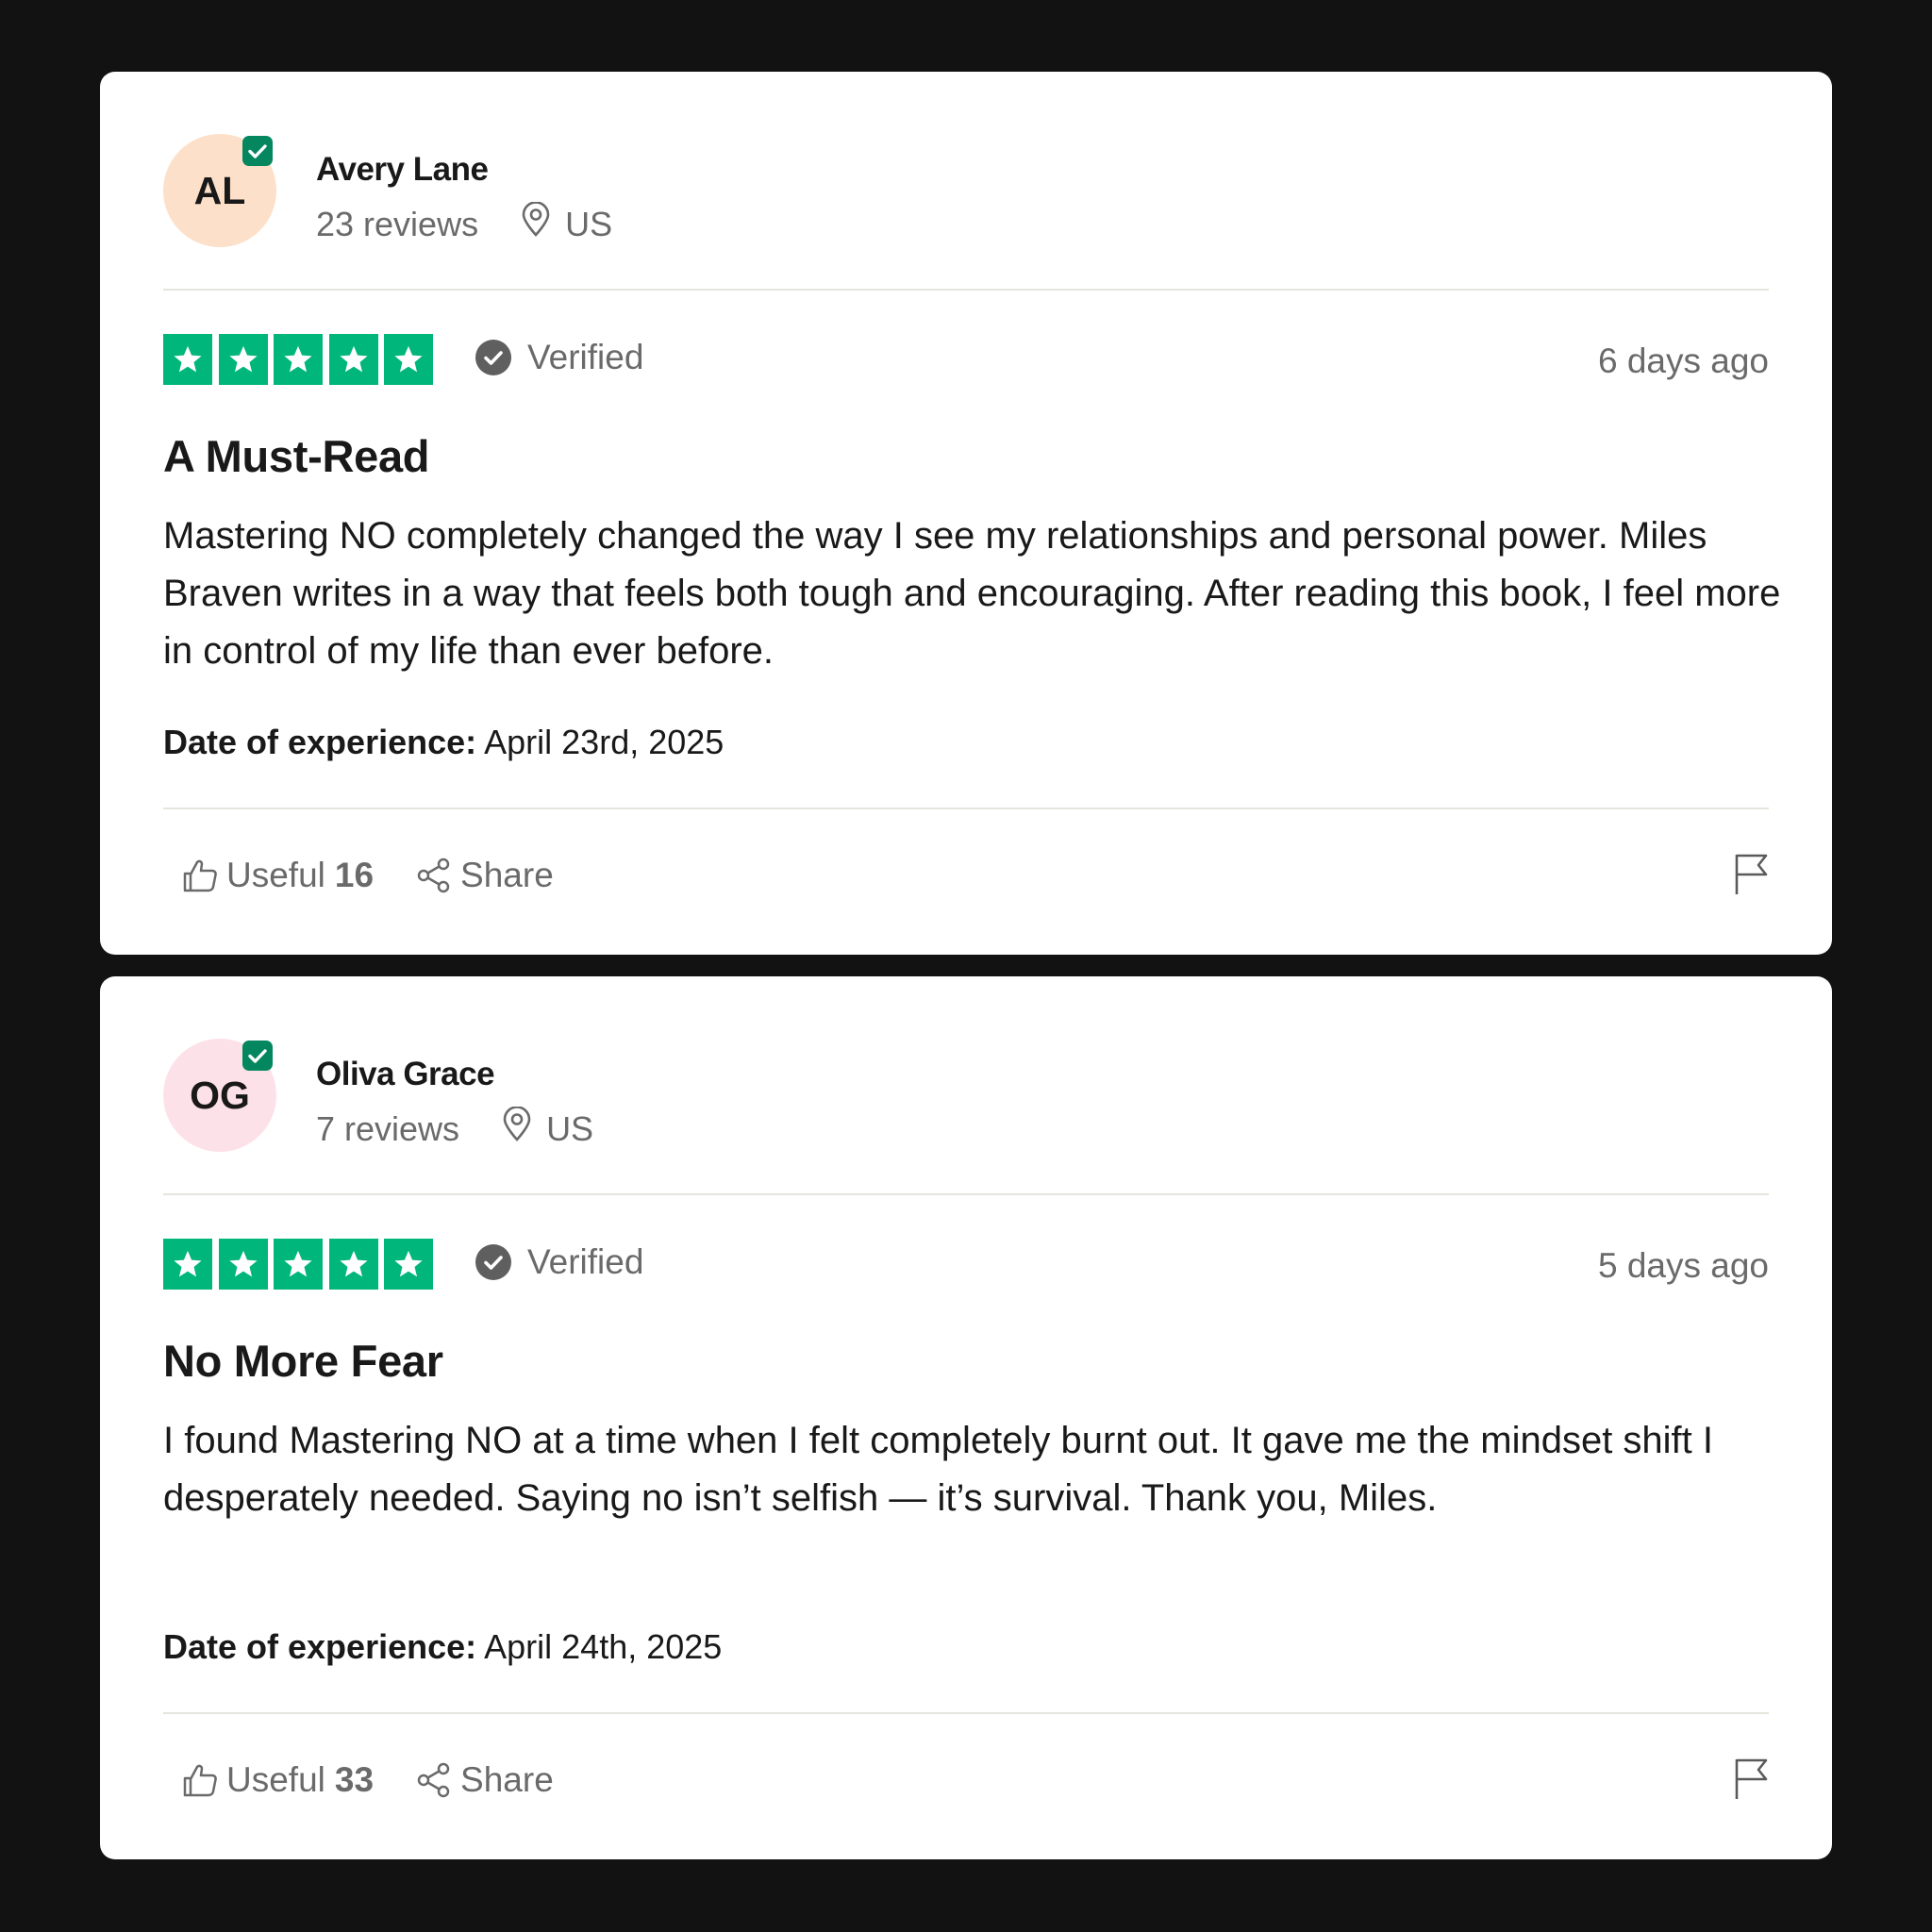  Describe the element at coordinates (604, 1647) in the screenshot. I see `date-of-experience-value: April 24th, 2025` at that location.